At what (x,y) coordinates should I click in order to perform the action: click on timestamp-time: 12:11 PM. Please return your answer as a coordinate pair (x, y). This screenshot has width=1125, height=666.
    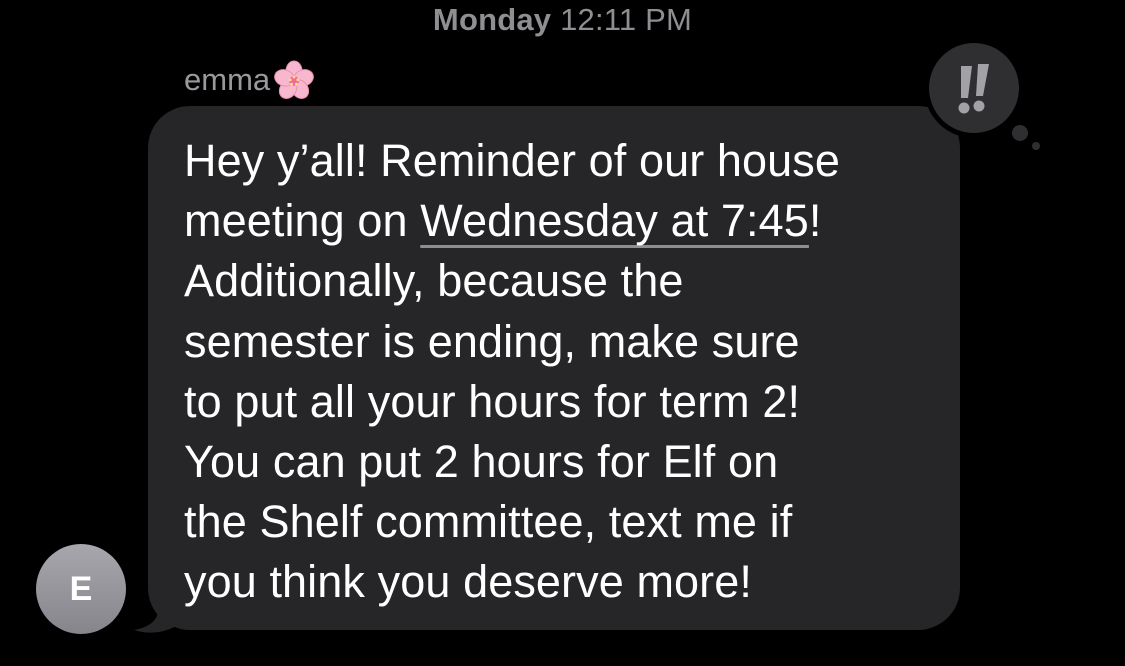
    Looking at the image, I should click on (626, 19).